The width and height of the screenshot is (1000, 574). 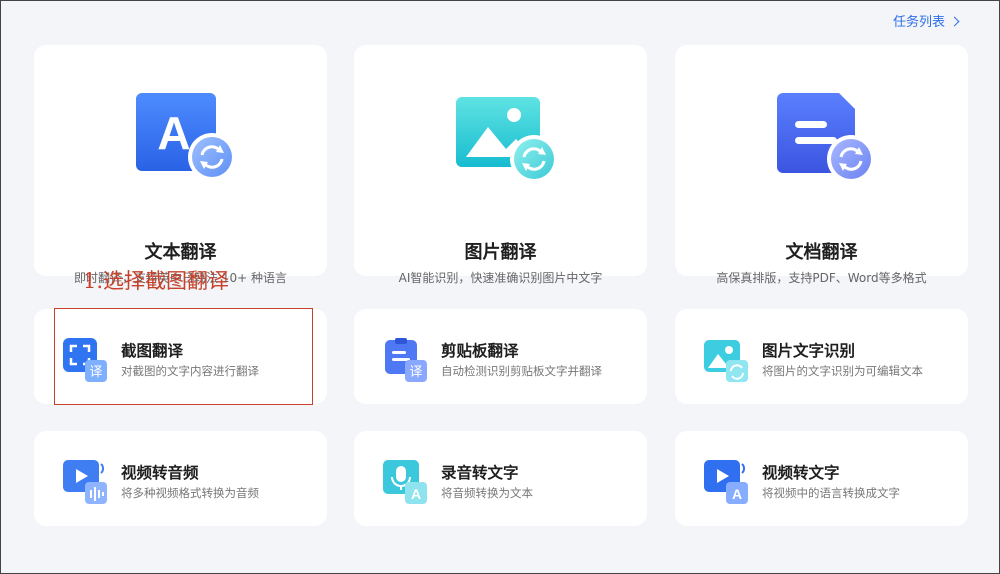 I want to click on video-to-audio-card: 视频转音频 将多种视频格式转换为音频, so click(x=180, y=478).